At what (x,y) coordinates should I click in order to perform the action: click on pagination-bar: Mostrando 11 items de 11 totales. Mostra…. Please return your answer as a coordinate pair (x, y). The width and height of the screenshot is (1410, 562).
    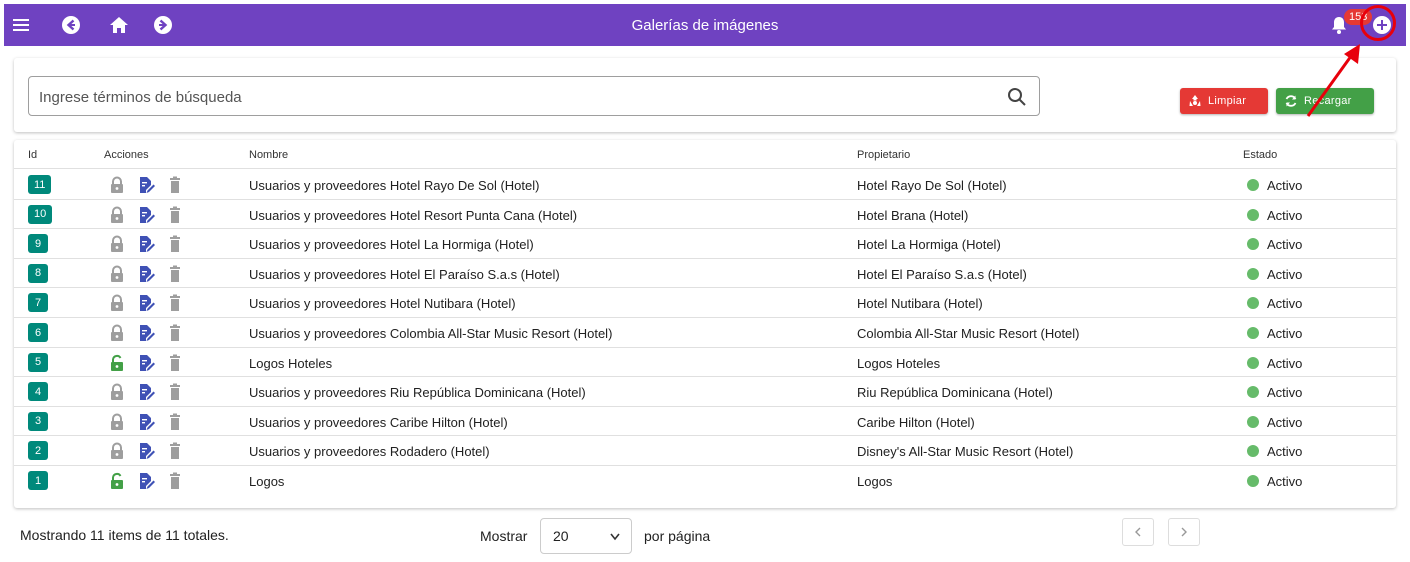
    Looking at the image, I should click on (710, 536).